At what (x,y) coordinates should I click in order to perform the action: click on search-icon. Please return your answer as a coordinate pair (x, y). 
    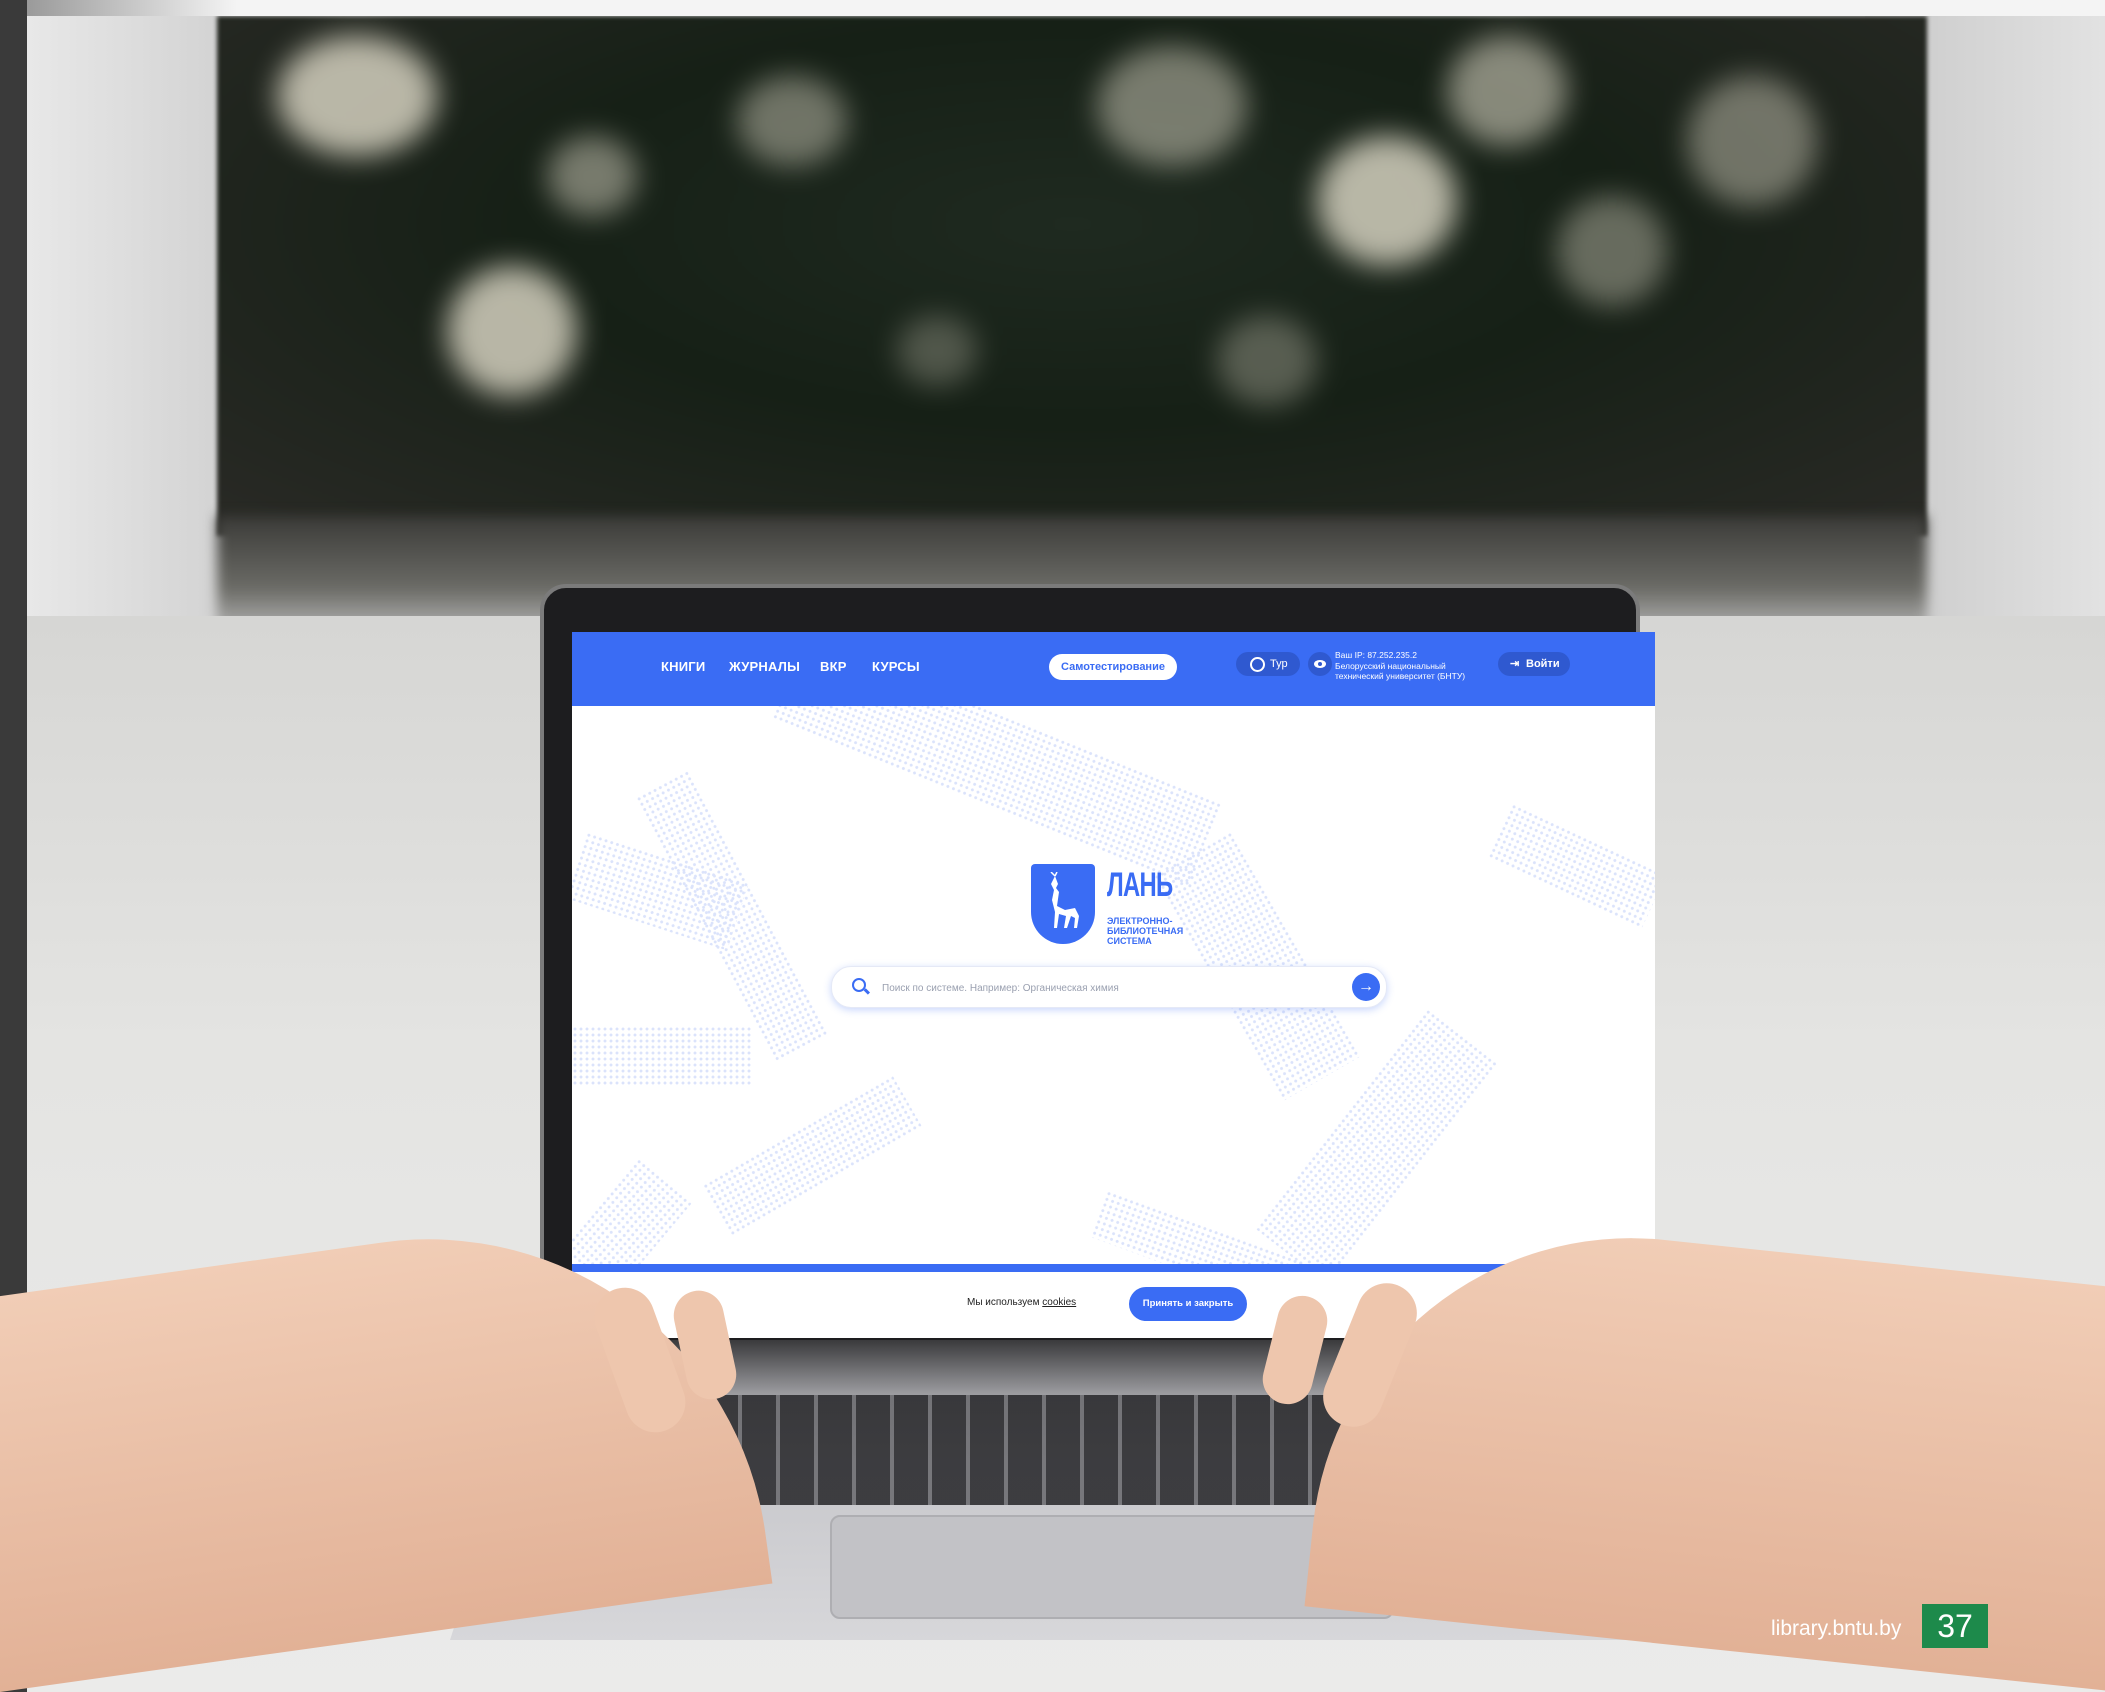
    Looking at the image, I should click on (859, 985).